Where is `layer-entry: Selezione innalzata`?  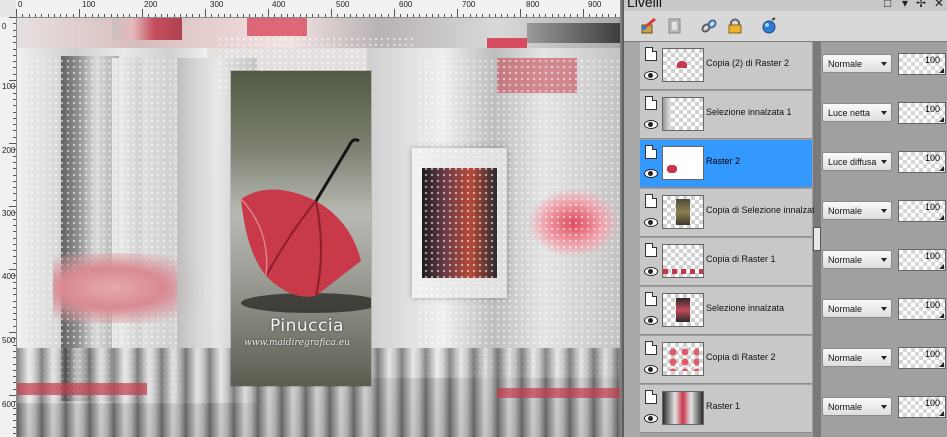 layer-entry: Selezione innalzata is located at coordinates (726, 311).